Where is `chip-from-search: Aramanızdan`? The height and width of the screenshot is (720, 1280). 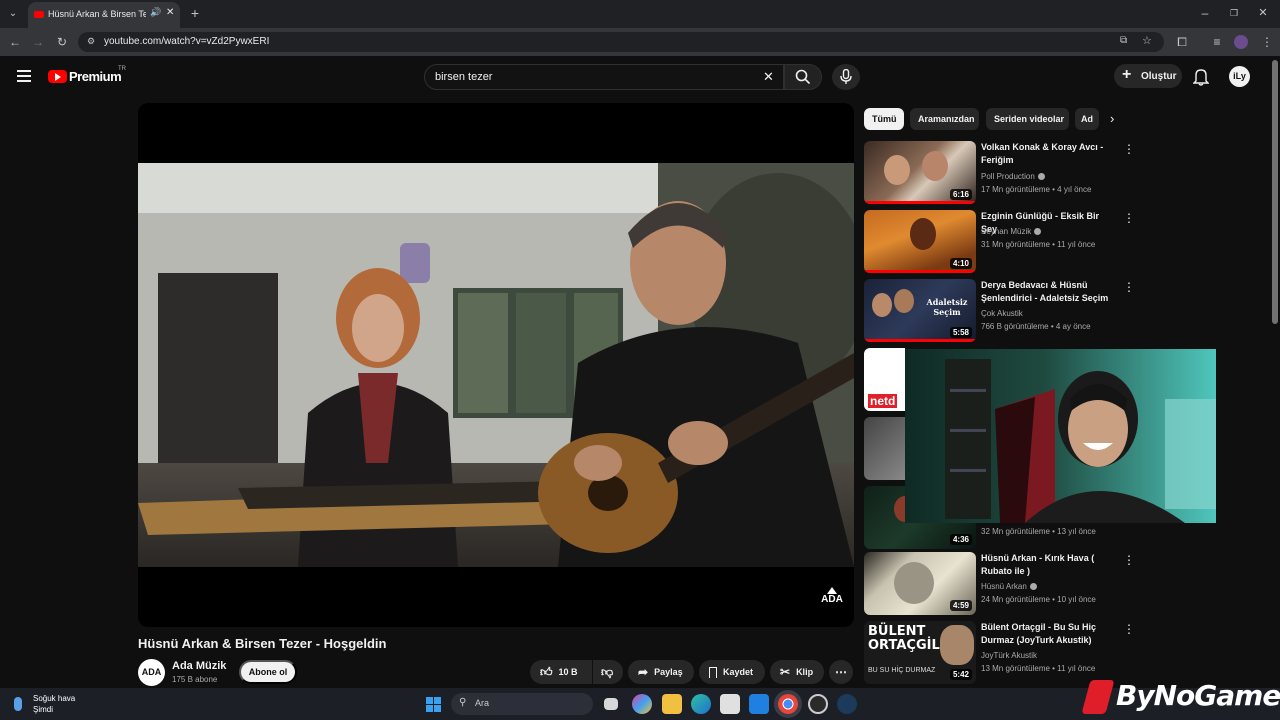
chip-from-search: Aramanızdan is located at coordinates (944, 119).